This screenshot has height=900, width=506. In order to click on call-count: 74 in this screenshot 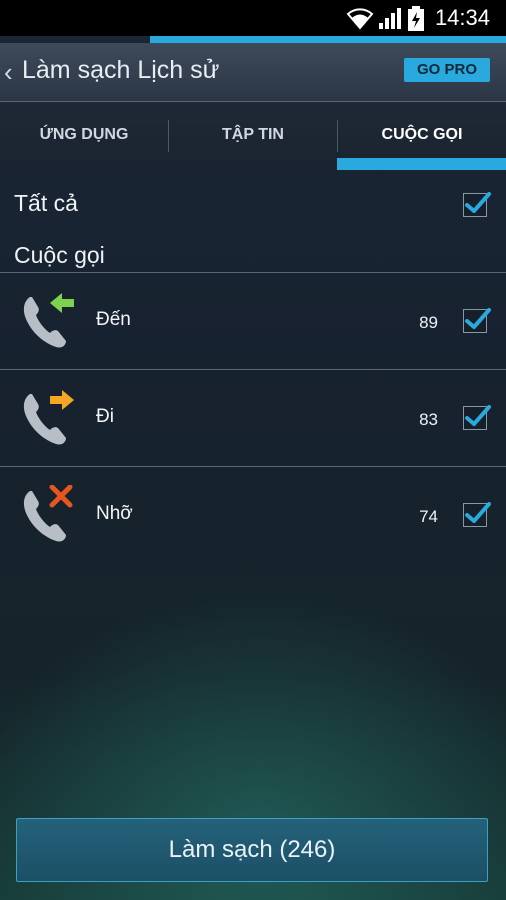, I will do `click(428, 516)`.